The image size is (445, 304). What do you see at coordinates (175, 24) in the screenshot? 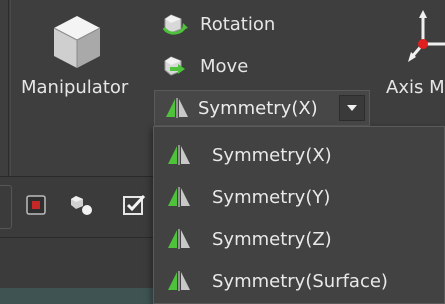
I see `rotation-icon` at bounding box center [175, 24].